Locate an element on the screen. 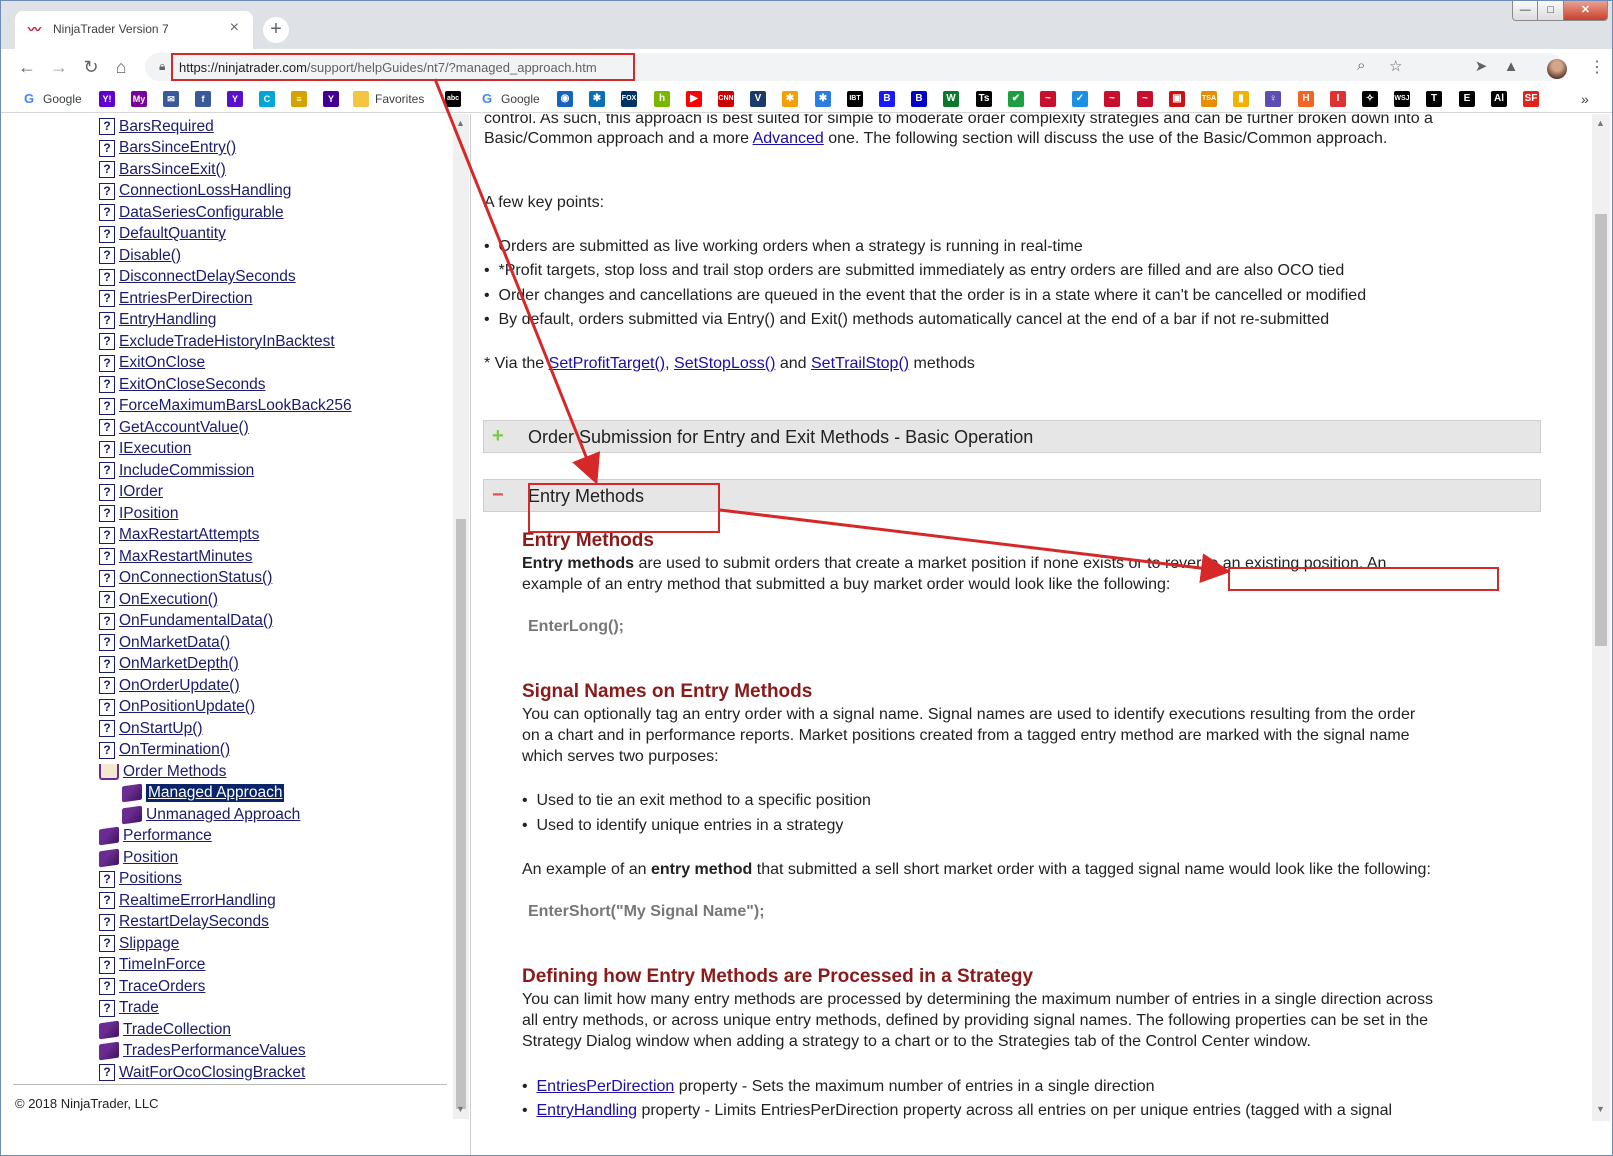 This screenshot has width=1613, height=1156. bookmarks-overflow: » is located at coordinates (1585, 99).